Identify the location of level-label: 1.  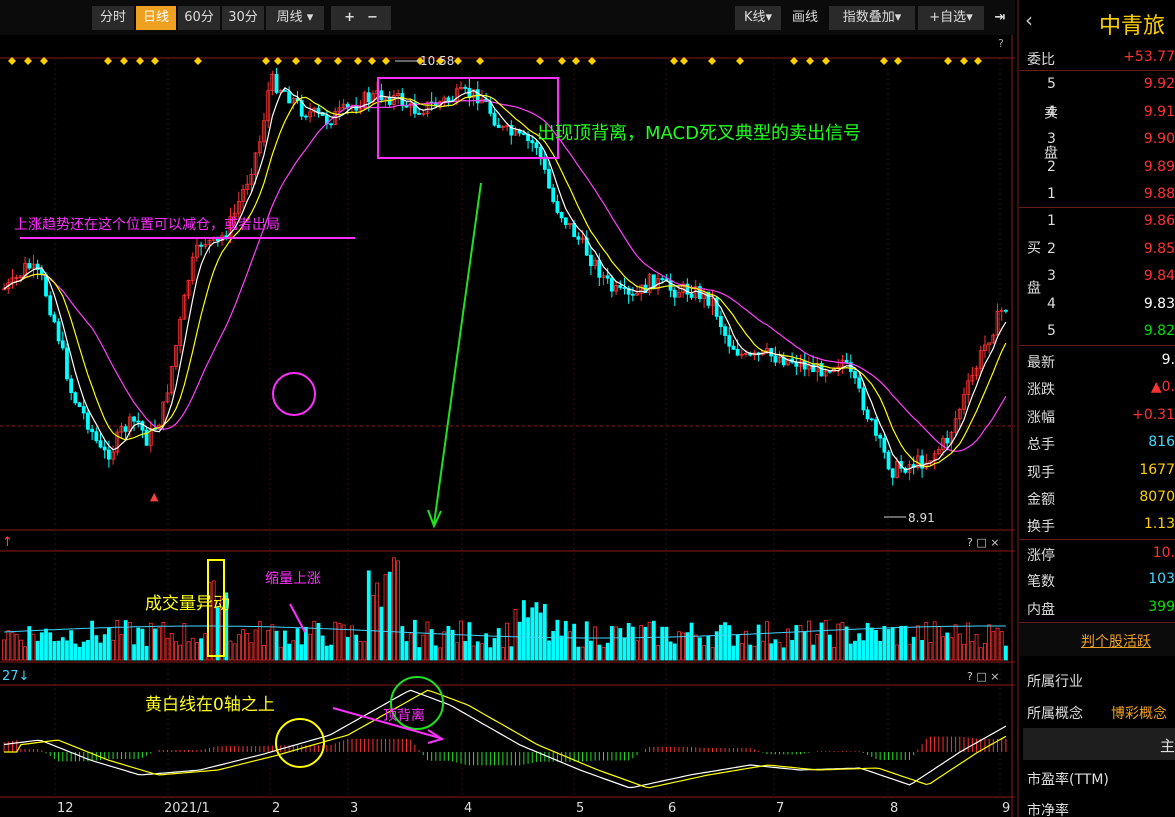
(1051, 194).